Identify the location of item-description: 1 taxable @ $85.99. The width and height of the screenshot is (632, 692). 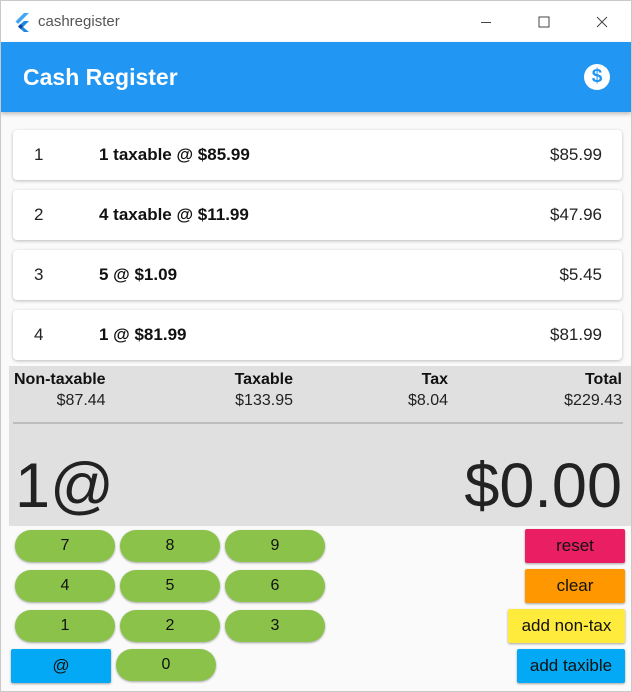
(174, 154).